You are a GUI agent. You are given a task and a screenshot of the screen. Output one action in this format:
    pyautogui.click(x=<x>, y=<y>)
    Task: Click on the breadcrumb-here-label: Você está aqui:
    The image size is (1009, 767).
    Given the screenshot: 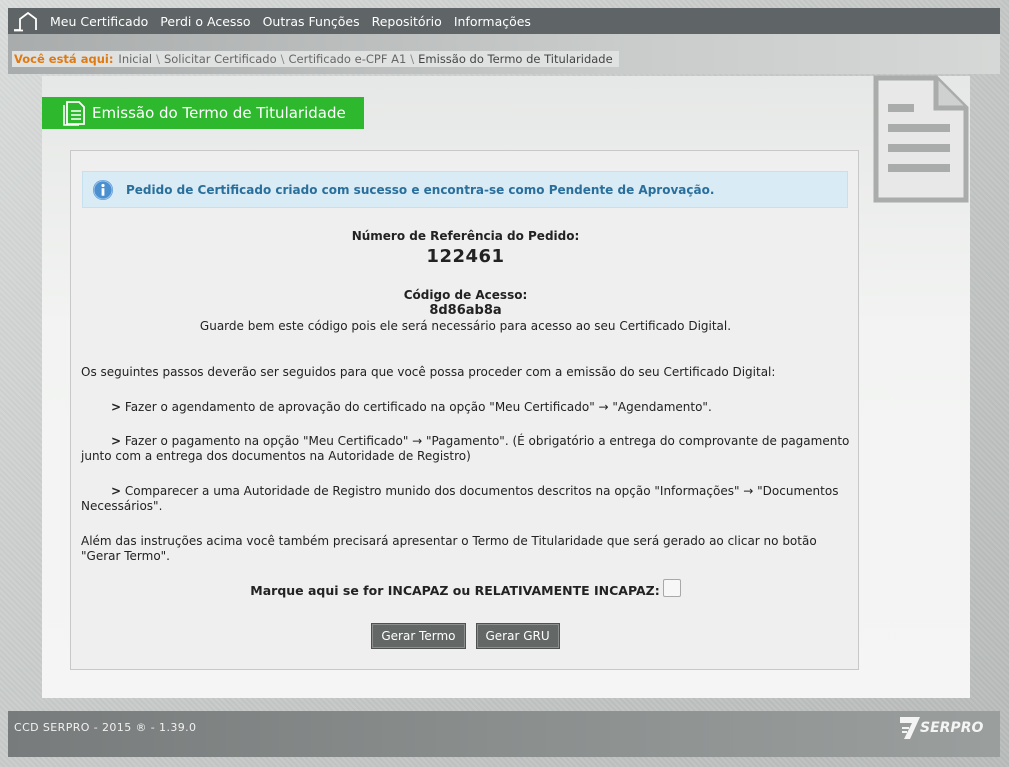 What is the action you would take?
    pyautogui.click(x=64, y=59)
    